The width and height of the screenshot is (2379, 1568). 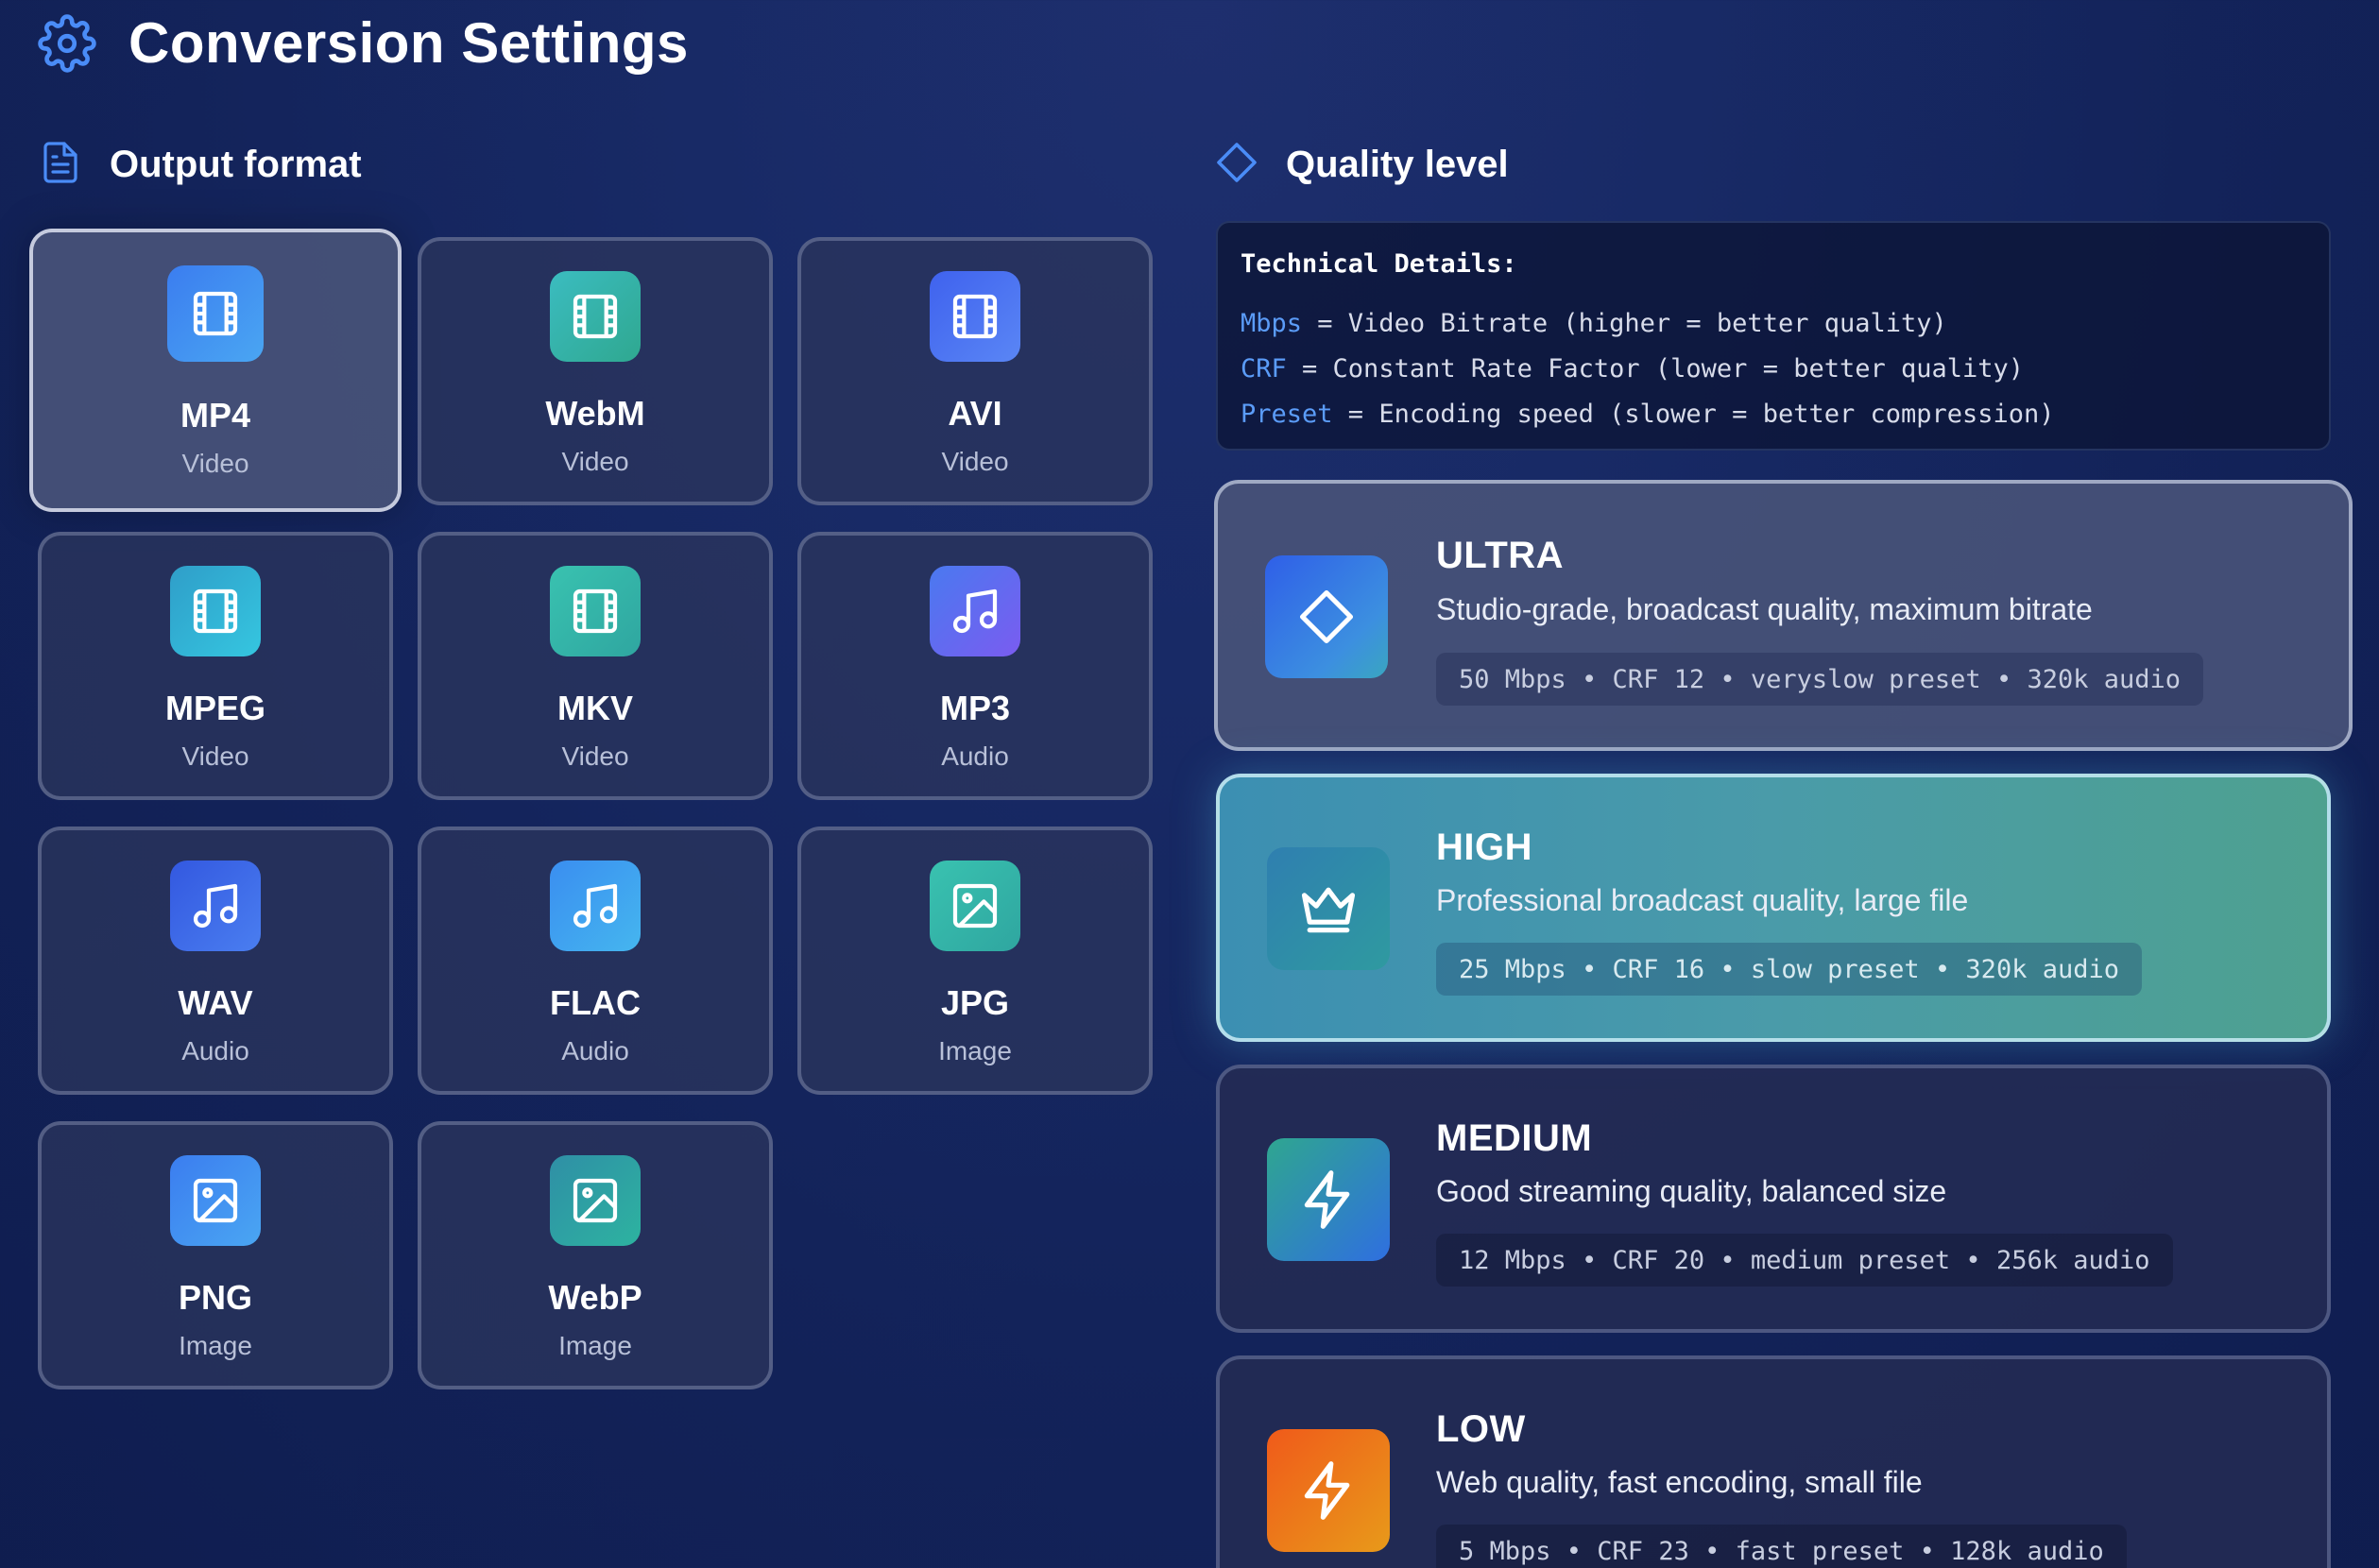 I want to click on format-card-wav: WAV Audio, so click(x=215, y=961).